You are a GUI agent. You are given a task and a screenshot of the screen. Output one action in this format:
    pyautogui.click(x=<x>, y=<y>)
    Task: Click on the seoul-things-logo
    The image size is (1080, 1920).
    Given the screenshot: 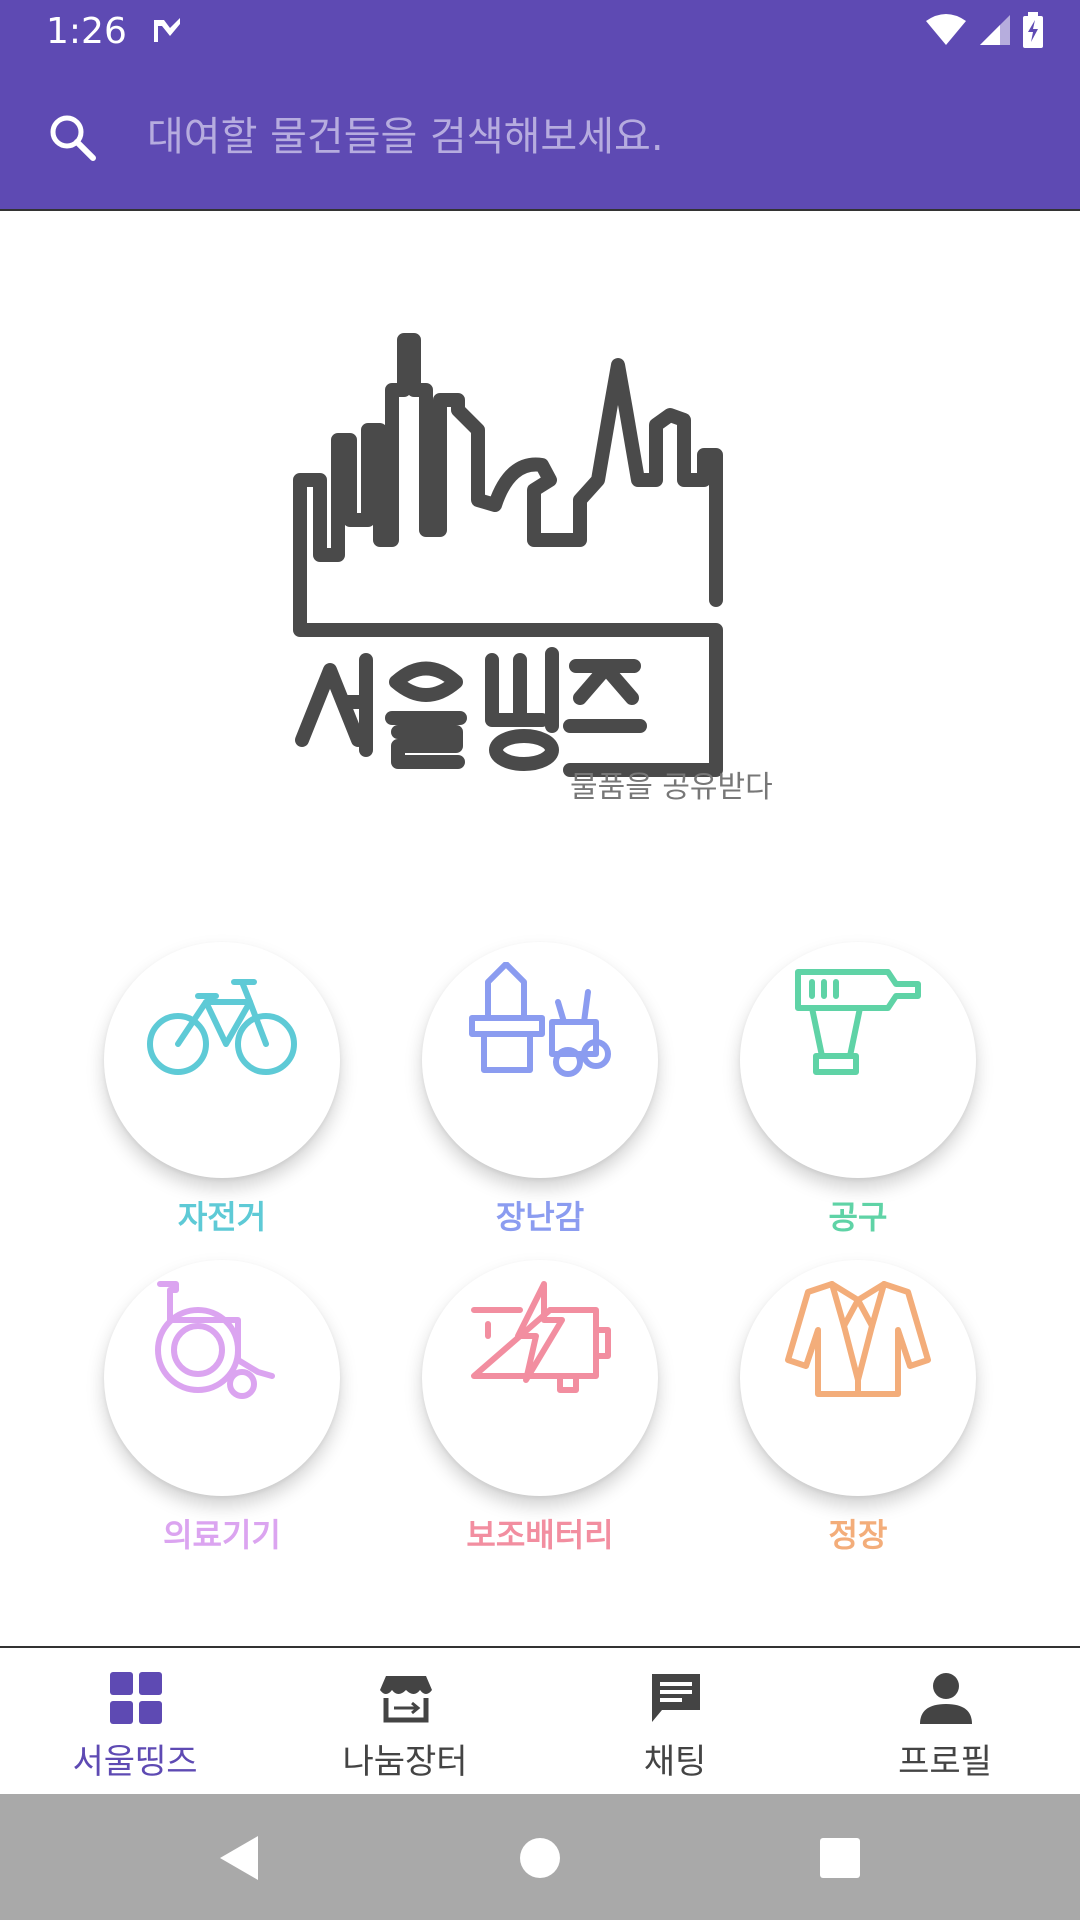 What is the action you would take?
    pyautogui.click(x=508, y=555)
    